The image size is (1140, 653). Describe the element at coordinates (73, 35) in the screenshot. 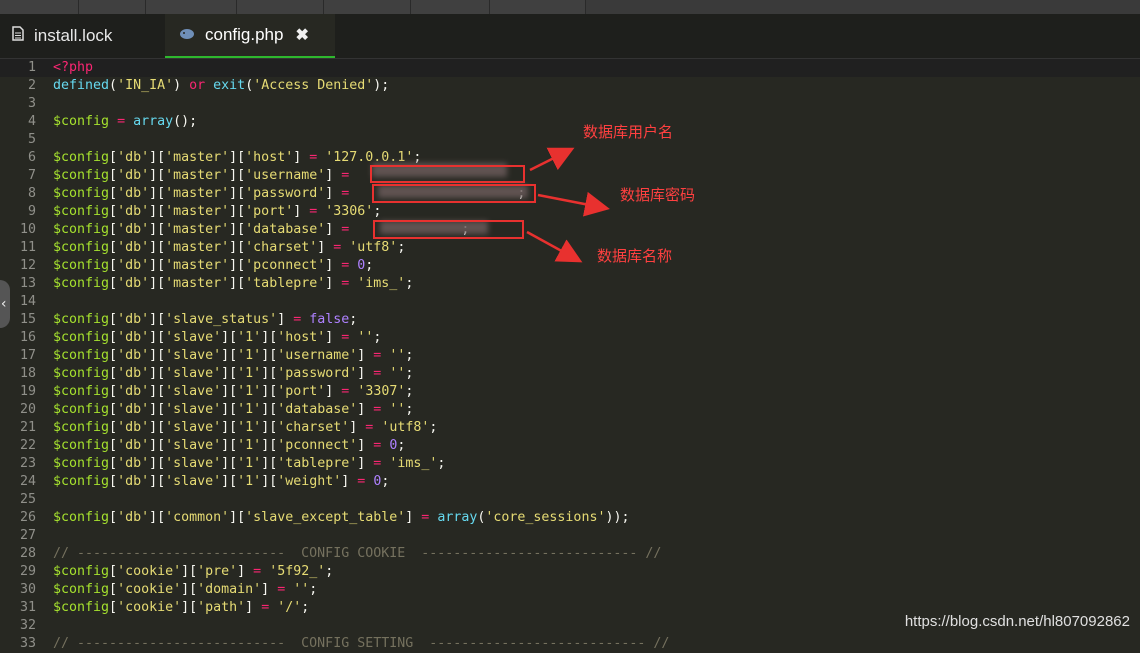

I see `tab-label: install.lock` at that location.